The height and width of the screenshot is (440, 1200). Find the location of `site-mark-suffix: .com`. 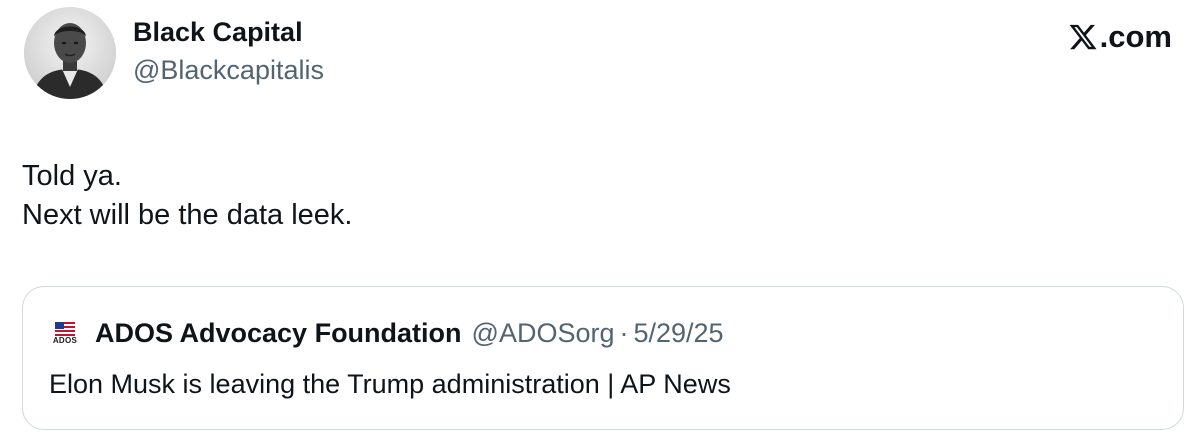

site-mark-suffix: .com is located at coordinates (1135, 36).